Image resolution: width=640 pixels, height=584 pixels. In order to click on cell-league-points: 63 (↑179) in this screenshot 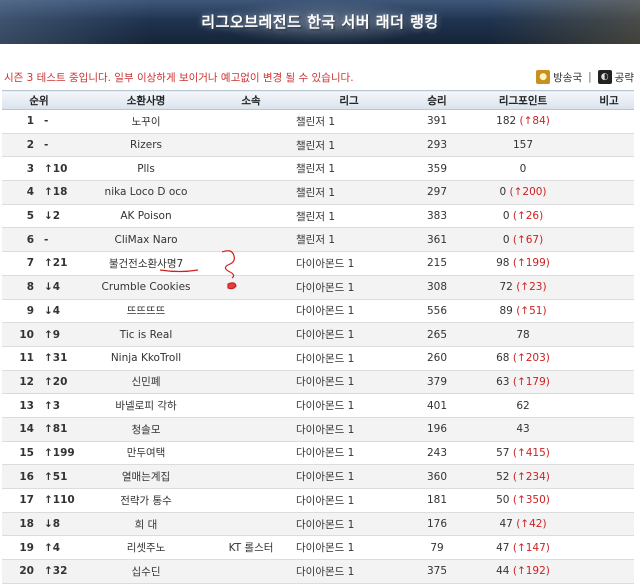, I will do `click(523, 382)`.